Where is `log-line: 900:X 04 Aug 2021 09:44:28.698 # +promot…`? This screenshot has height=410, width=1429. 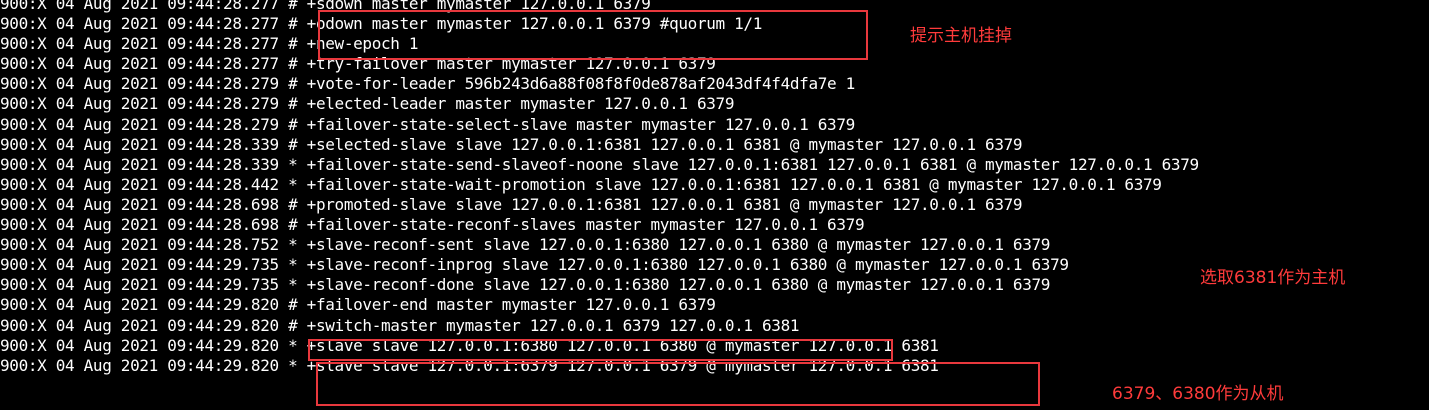 log-line: 900:X 04 Aug 2021 09:44:28.698 # +promot… is located at coordinates (511, 204).